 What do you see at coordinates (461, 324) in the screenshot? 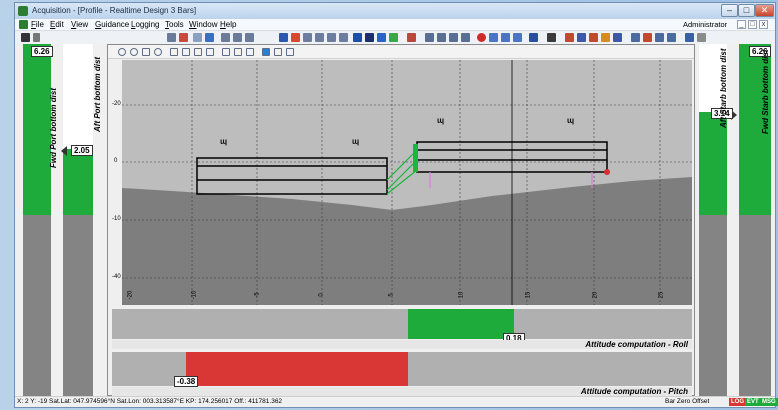
I see `roll-gauge-fill` at bounding box center [461, 324].